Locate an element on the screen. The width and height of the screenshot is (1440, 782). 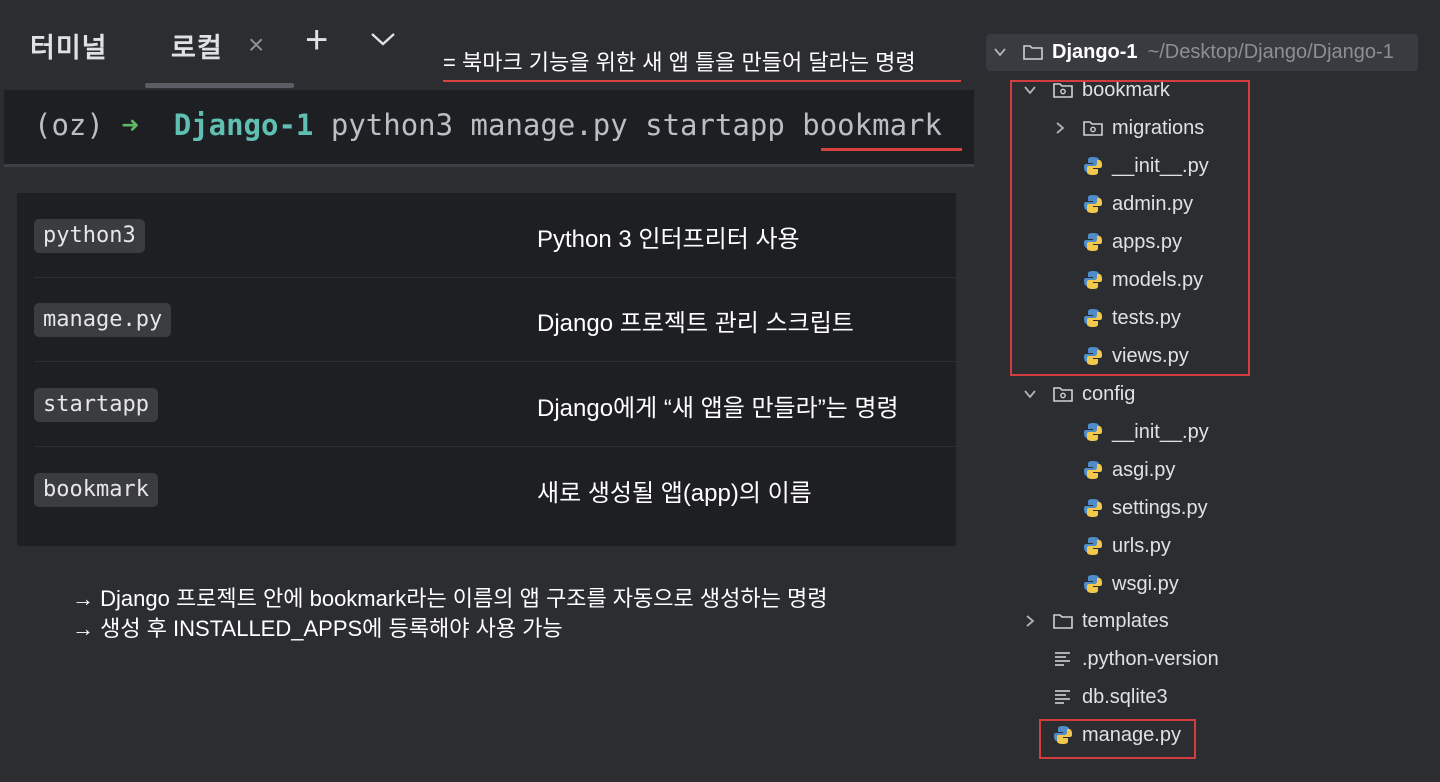
table-row: manage.py Django 프로젝트 관리 스크립트 is located at coordinates (495, 319).